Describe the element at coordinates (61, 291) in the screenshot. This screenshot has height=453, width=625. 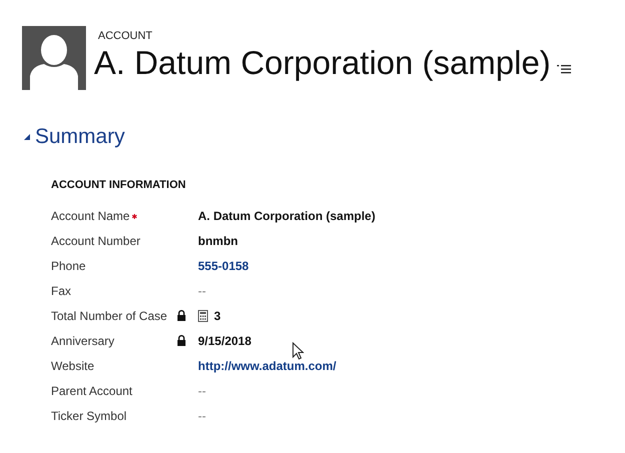
I see `field-label: Fax` at that location.